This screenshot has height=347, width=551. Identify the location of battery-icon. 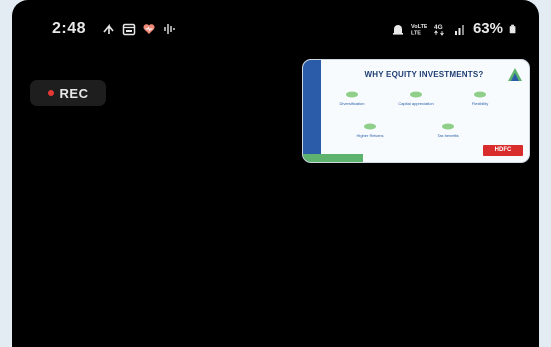
(512, 28).